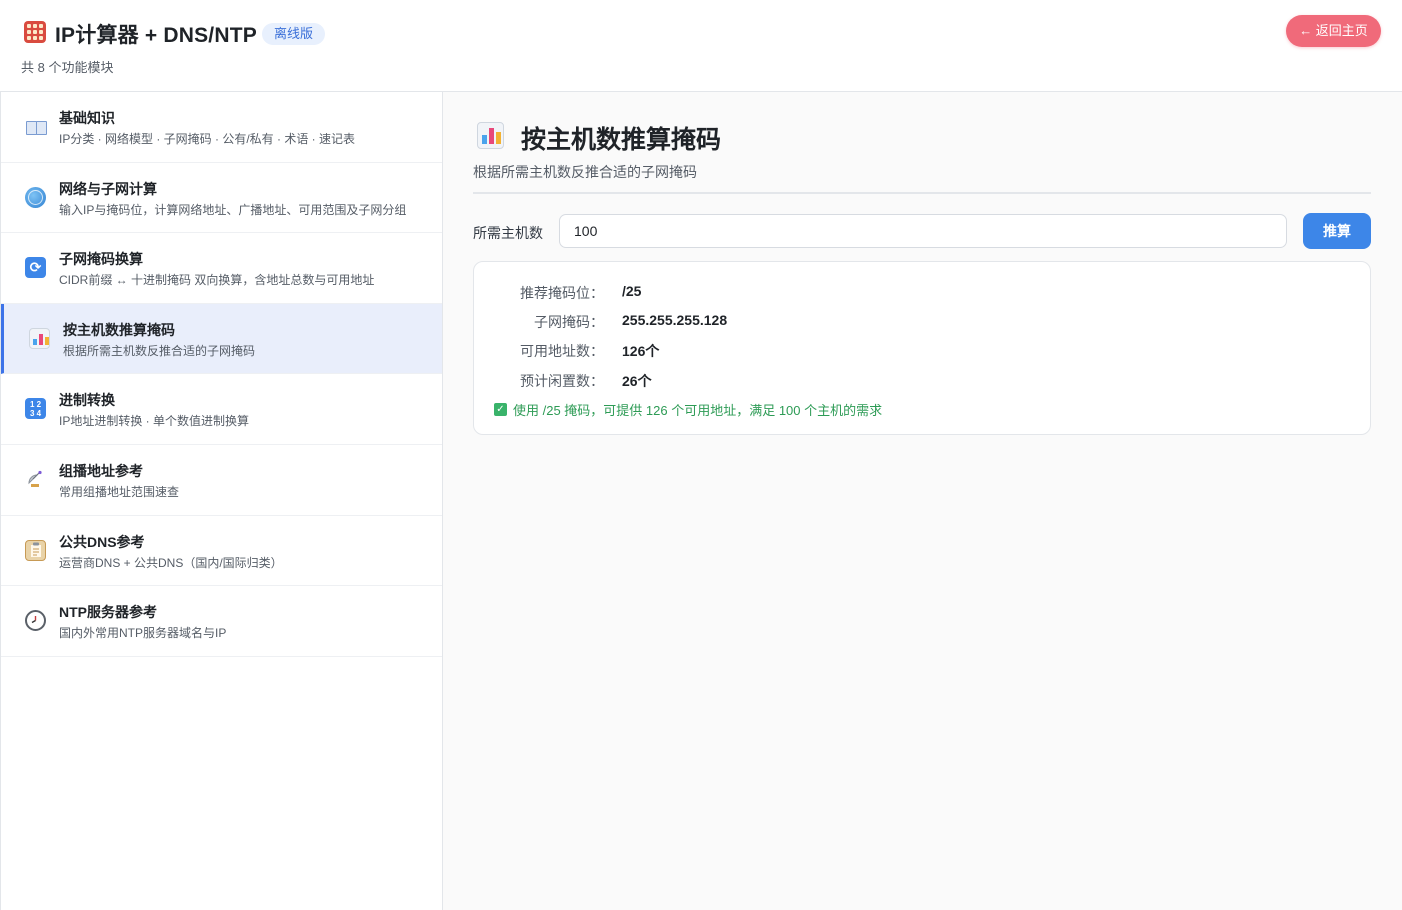 Image resolution: width=1402 pixels, height=910 pixels. Describe the element at coordinates (102, 541) in the screenshot. I see `sidebar-item-title: 公共DNS参考` at that location.